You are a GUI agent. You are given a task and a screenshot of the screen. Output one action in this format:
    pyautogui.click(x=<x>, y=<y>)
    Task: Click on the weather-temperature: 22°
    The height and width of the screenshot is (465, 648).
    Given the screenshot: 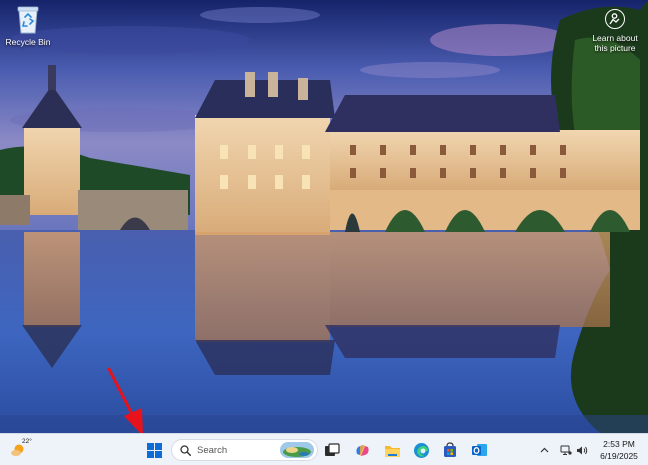 What is the action you would take?
    pyautogui.click(x=27, y=441)
    